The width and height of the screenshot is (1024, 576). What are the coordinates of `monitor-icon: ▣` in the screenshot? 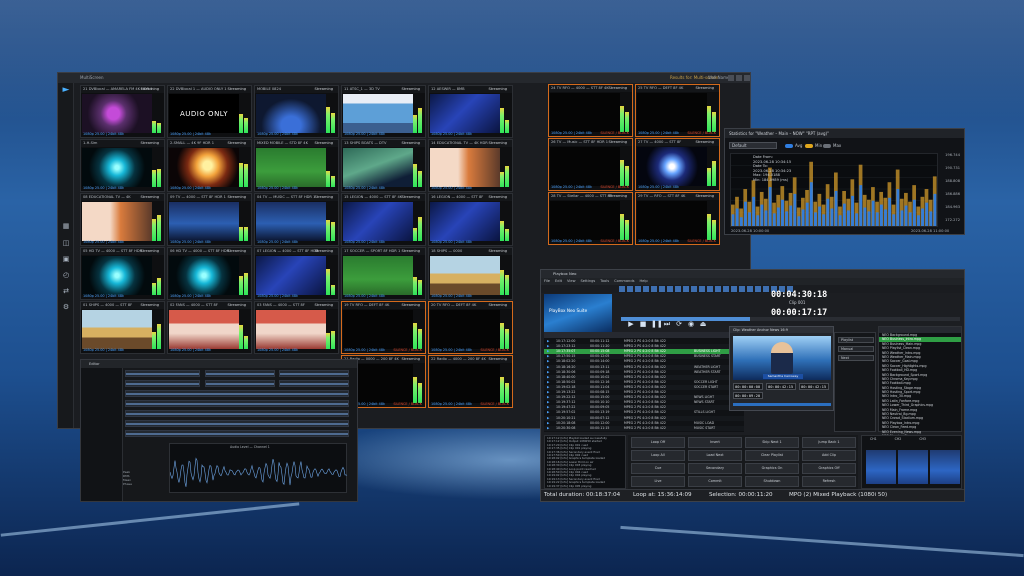 It's located at (66, 259).